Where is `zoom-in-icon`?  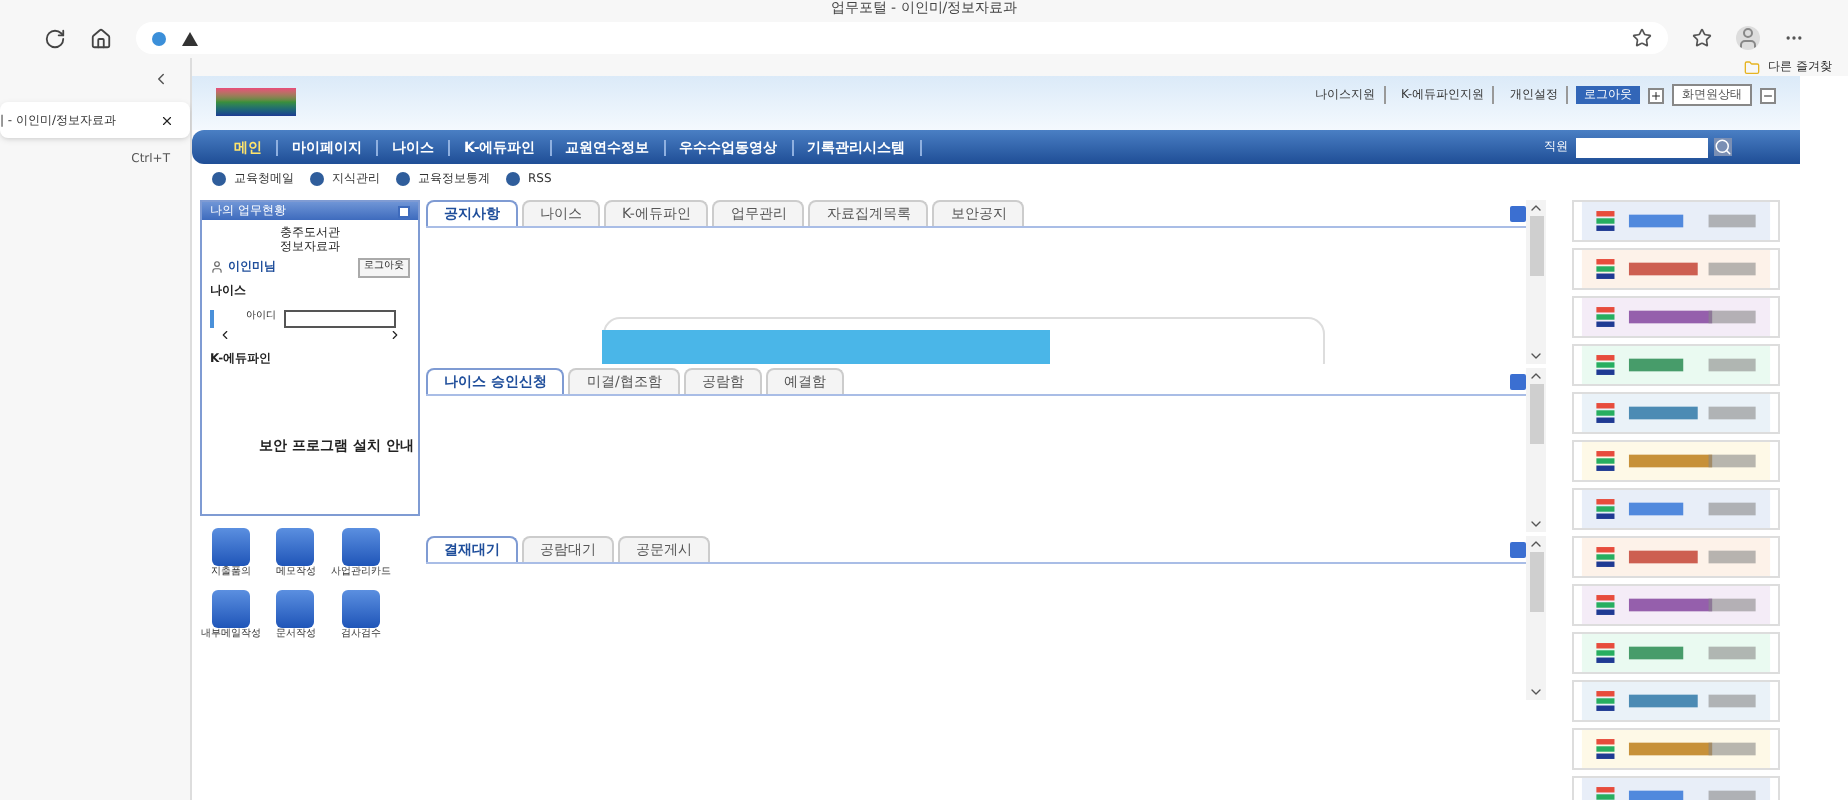
zoom-in-icon is located at coordinates (1656, 95).